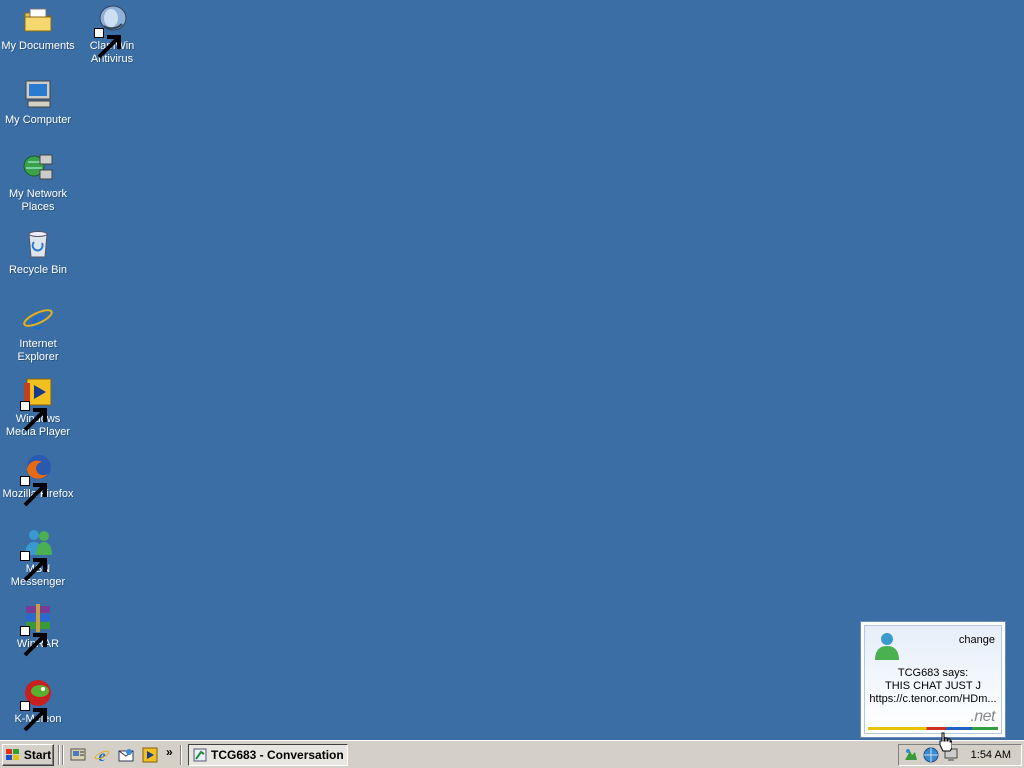 The width and height of the screenshot is (1024, 768). I want to click on taskbar-button-conversation: TCG683 - Conversation, so click(268, 755).